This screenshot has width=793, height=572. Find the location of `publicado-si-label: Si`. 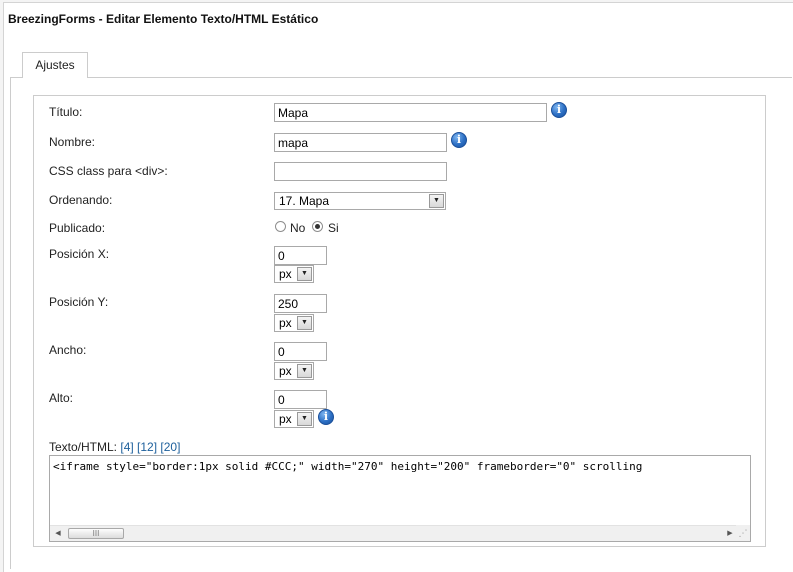

publicado-si-label: Si is located at coordinates (333, 228).